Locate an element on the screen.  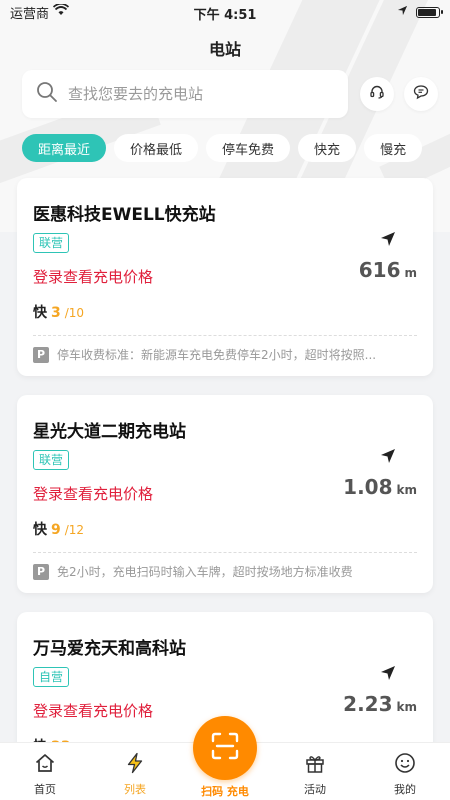
chat-bubble-icon is located at coordinates (421, 94).